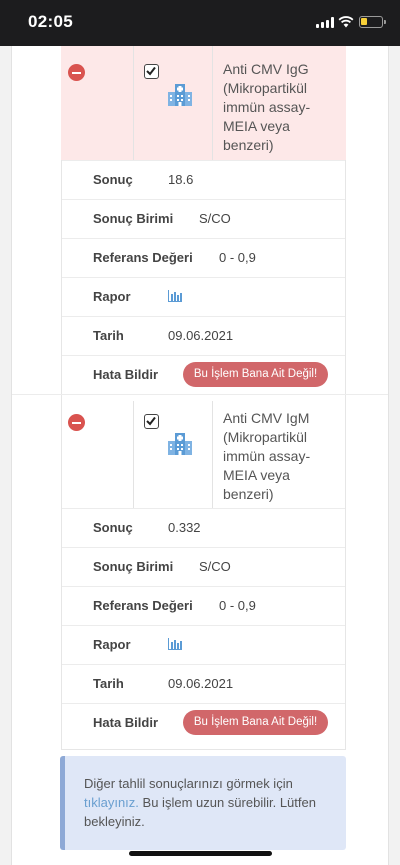 This screenshot has height=865, width=400. I want to click on more-results-link: tıklayınız., so click(111, 802).